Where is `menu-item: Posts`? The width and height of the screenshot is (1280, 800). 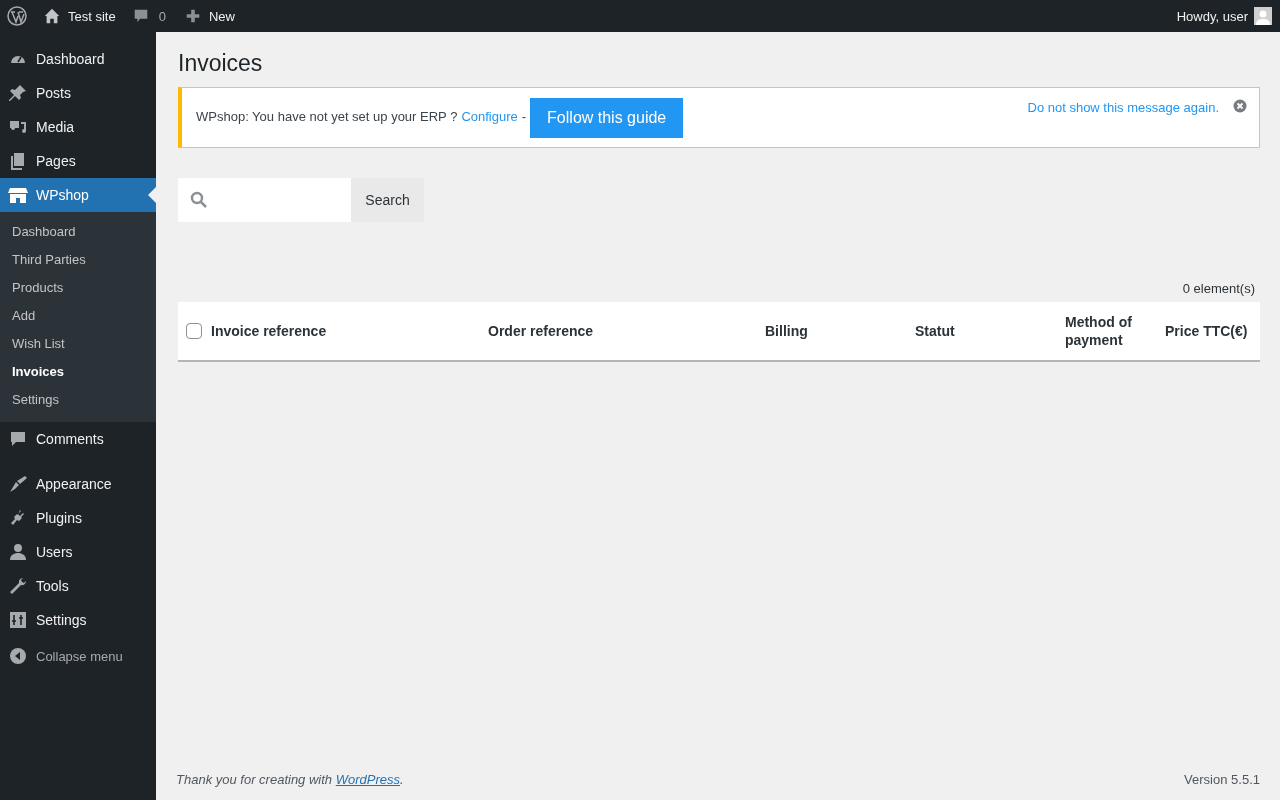 menu-item: Posts is located at coordinates (78, 93).